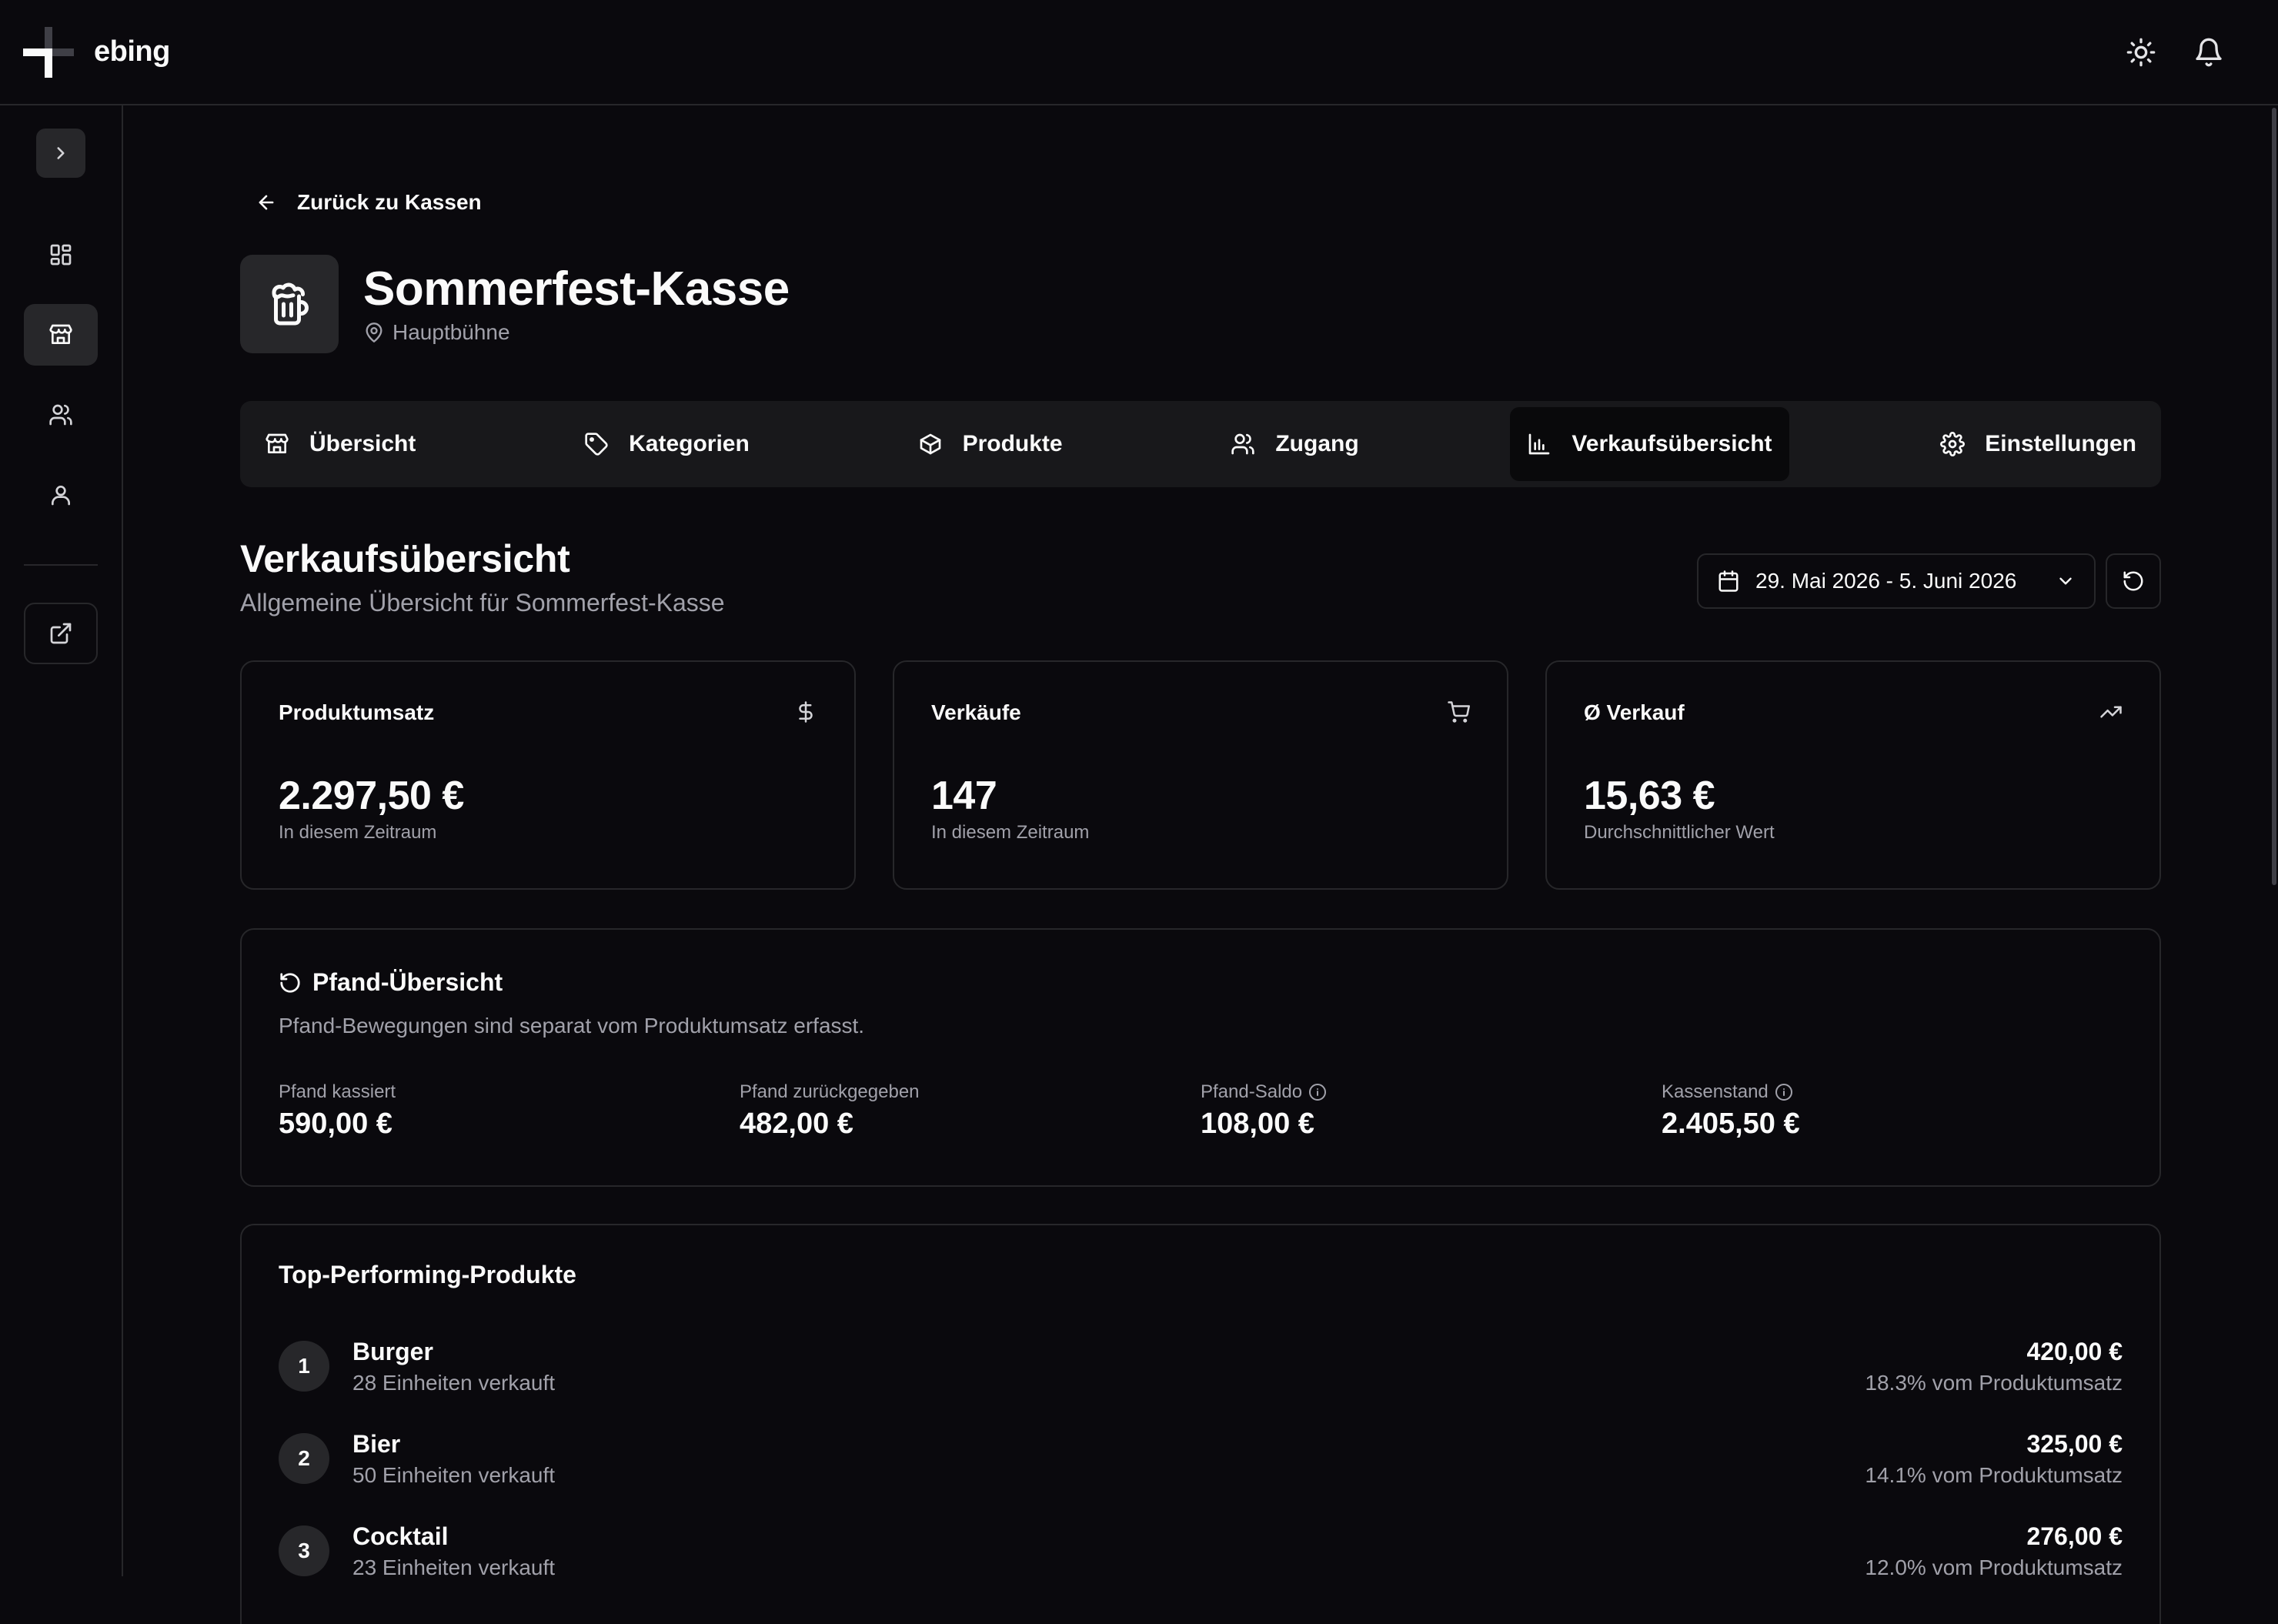 This screenshot has height=1624, width=2278. Describe the element at coordinates (2060, 443) in the screenshot. I see `tab-label: Einstellungen` at that location.